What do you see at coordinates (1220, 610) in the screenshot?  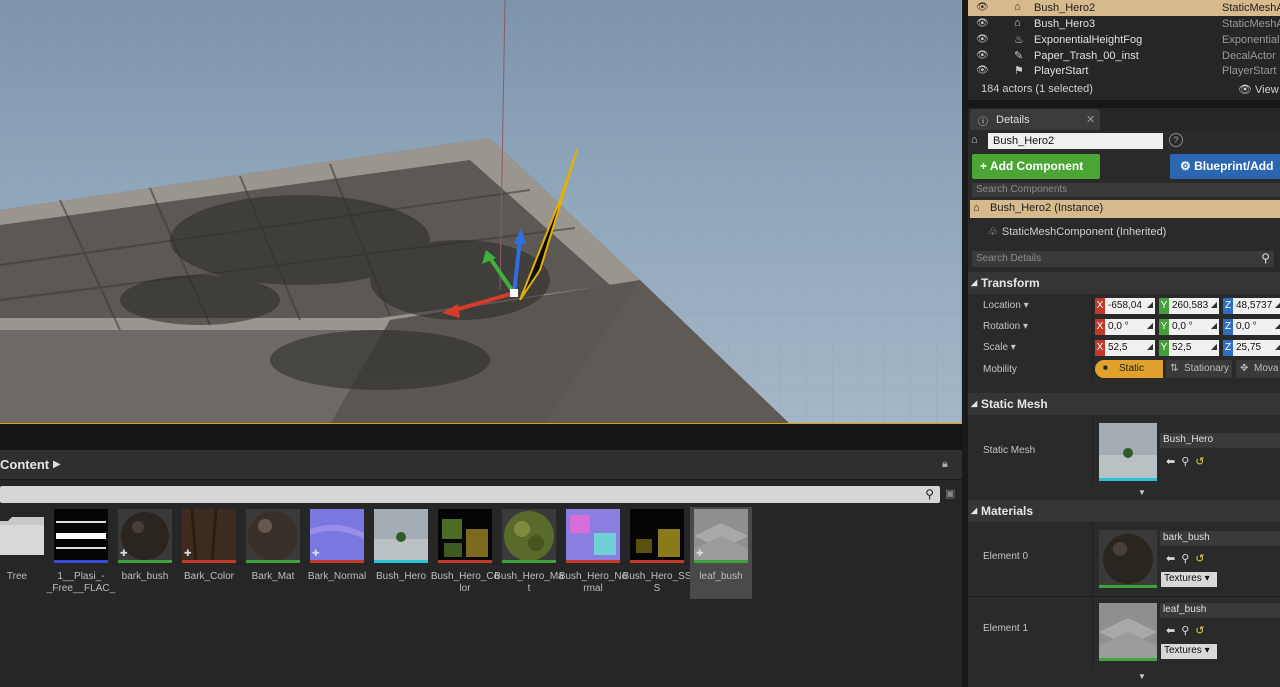 I see `material-asset-name: leaf_bush` at bounding box center [1220, 610].